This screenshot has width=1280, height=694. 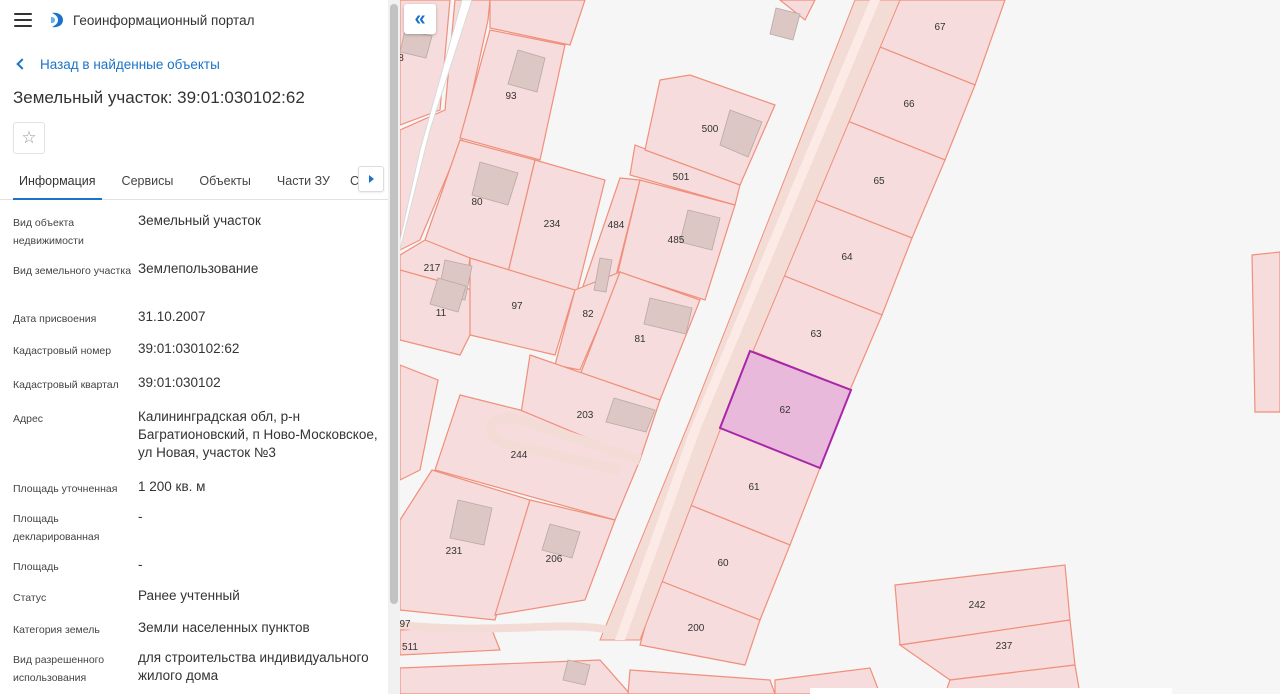 What do you see at coordinates (394, 304) in the screenshot?
I see `scrollbar-thumb` at bounding box center [394, 304].